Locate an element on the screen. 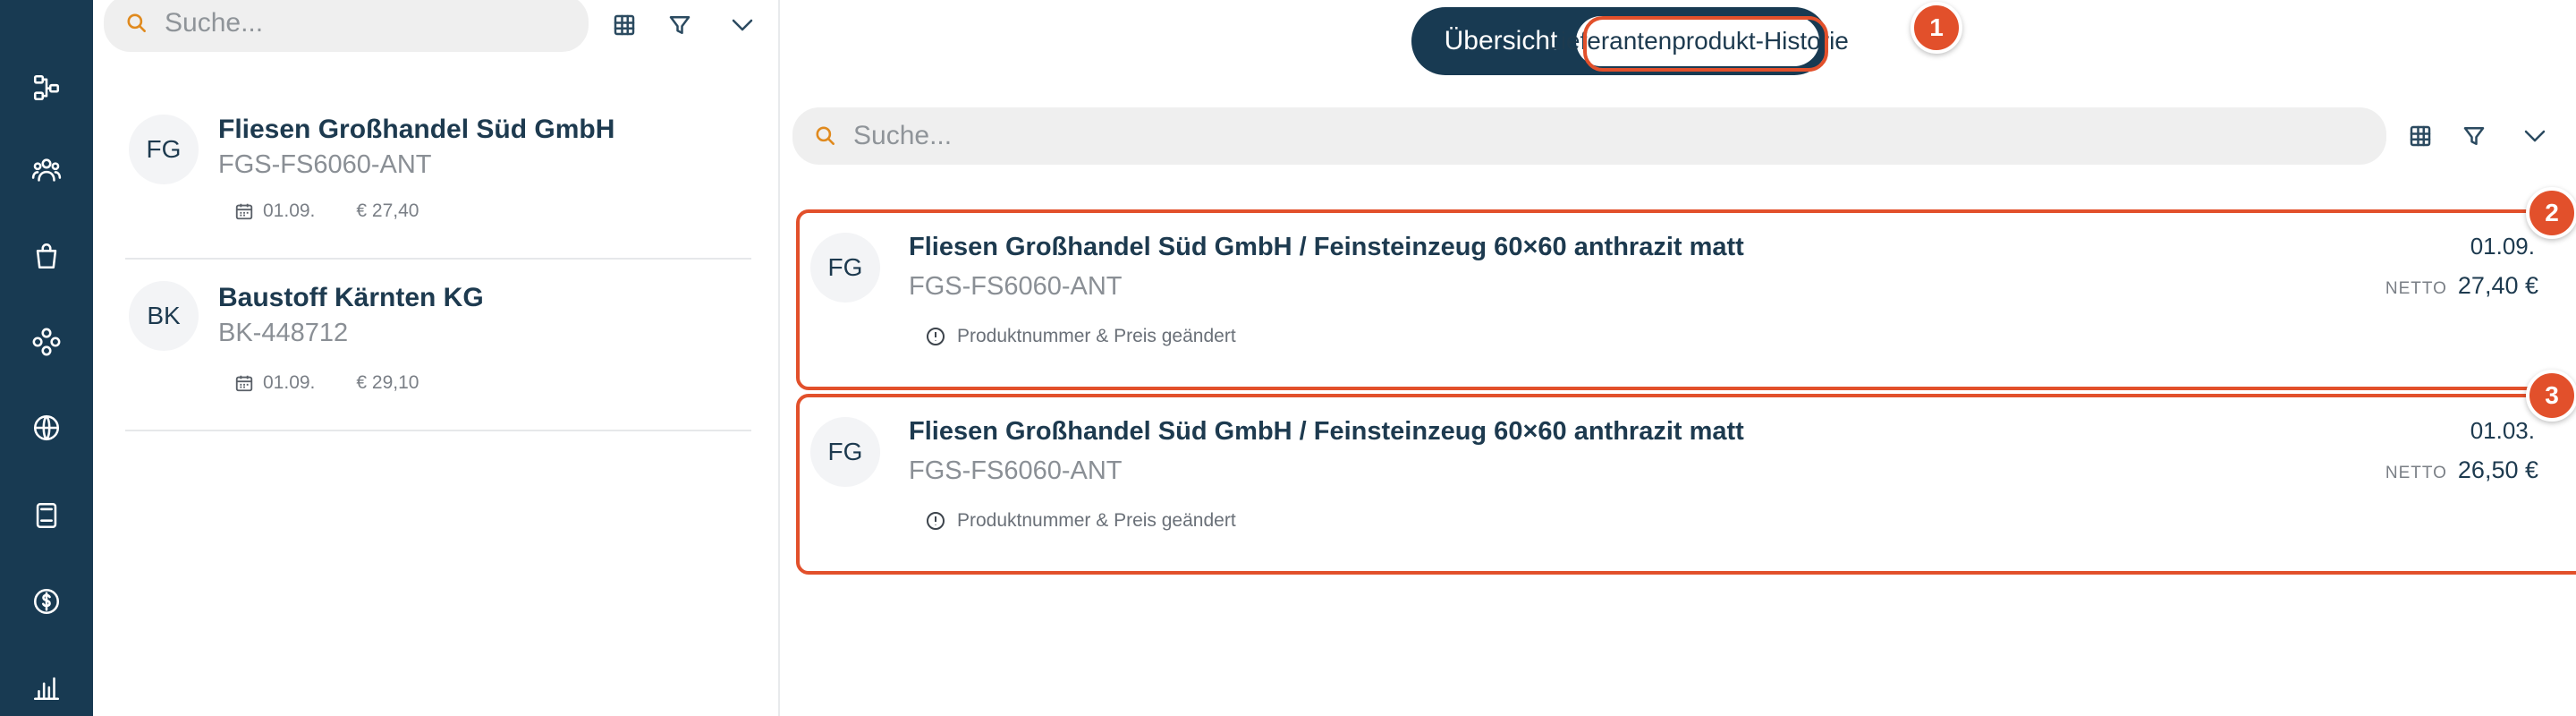 Image resolution: width=2576 pixels, height=716 pixels. hierarchy-icon is located at coordinates (46, 87).